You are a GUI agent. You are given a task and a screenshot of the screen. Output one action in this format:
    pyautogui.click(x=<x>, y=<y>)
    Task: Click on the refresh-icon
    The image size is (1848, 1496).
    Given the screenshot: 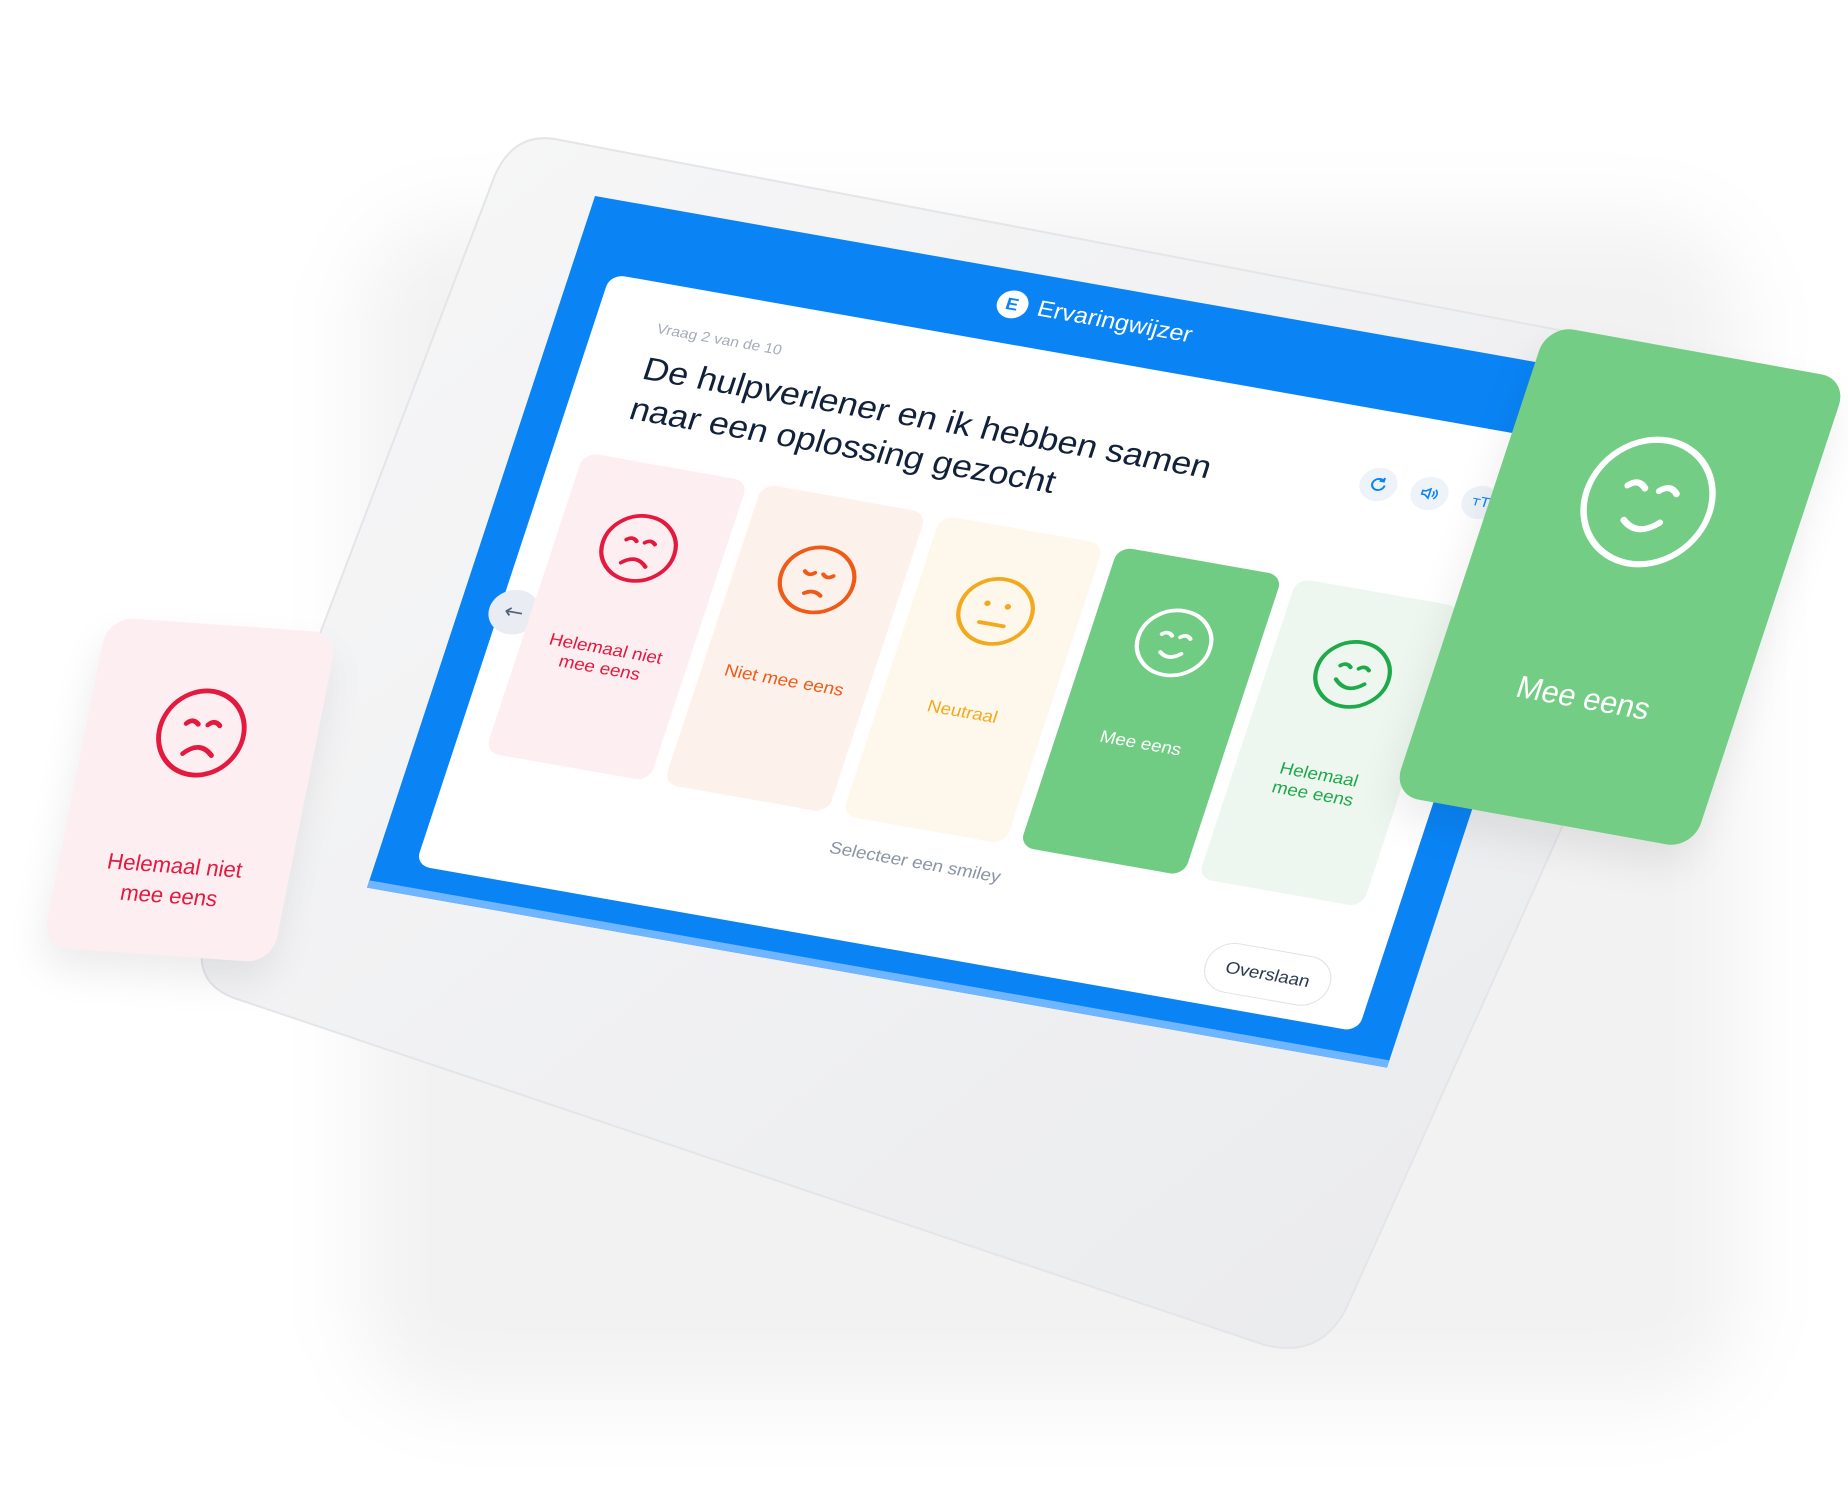 What is the action you would take?
    pyautogui.click(x=1378, y=484)
    